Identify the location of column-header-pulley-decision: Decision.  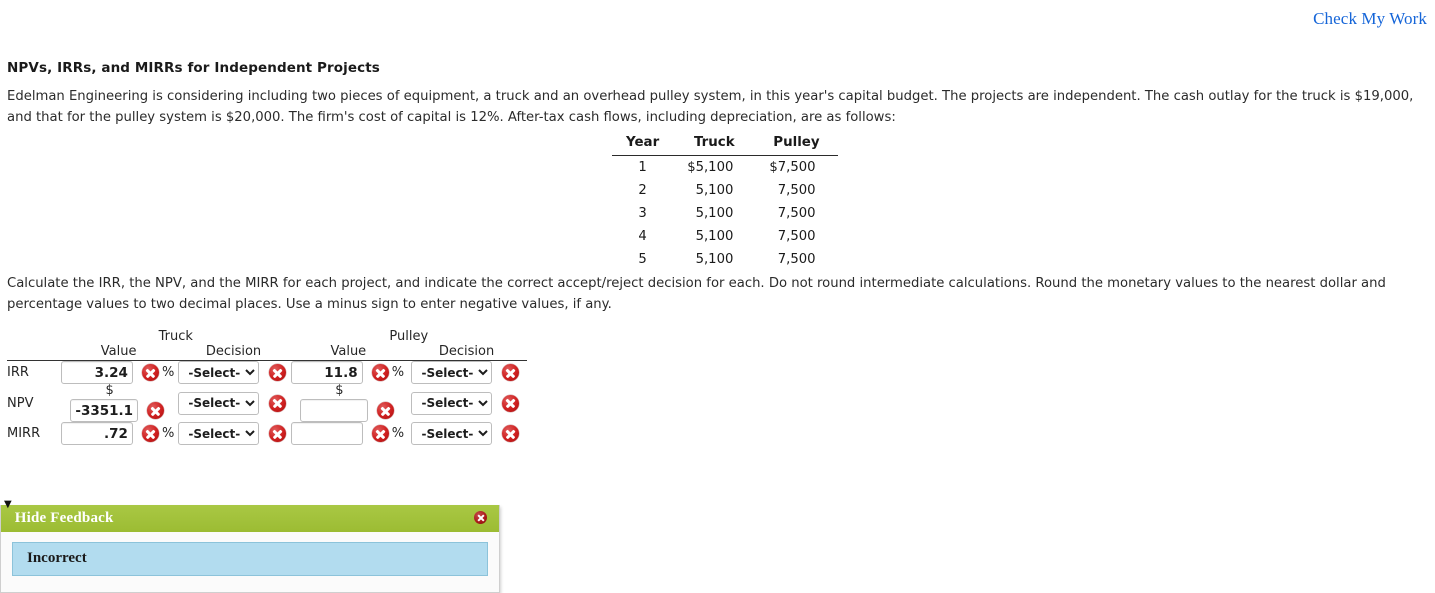
(466, 351).